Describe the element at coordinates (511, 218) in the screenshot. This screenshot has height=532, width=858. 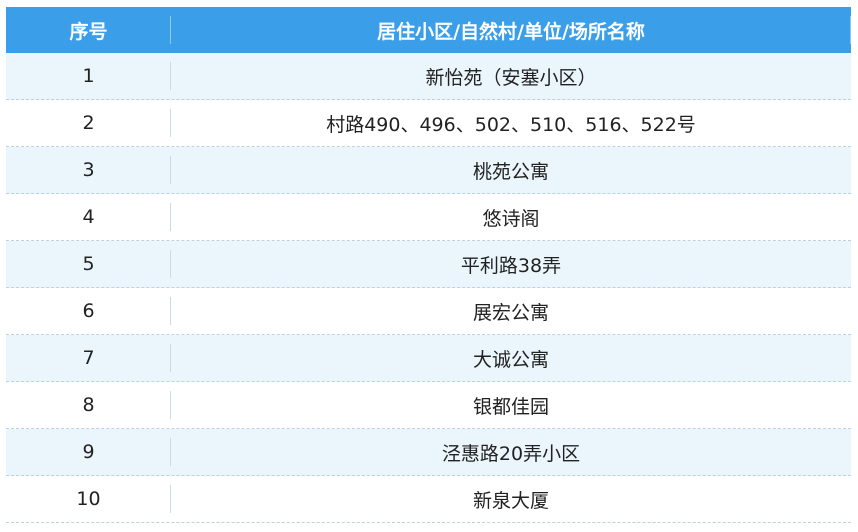
I see `row-name: 悠诗阁` at that location.